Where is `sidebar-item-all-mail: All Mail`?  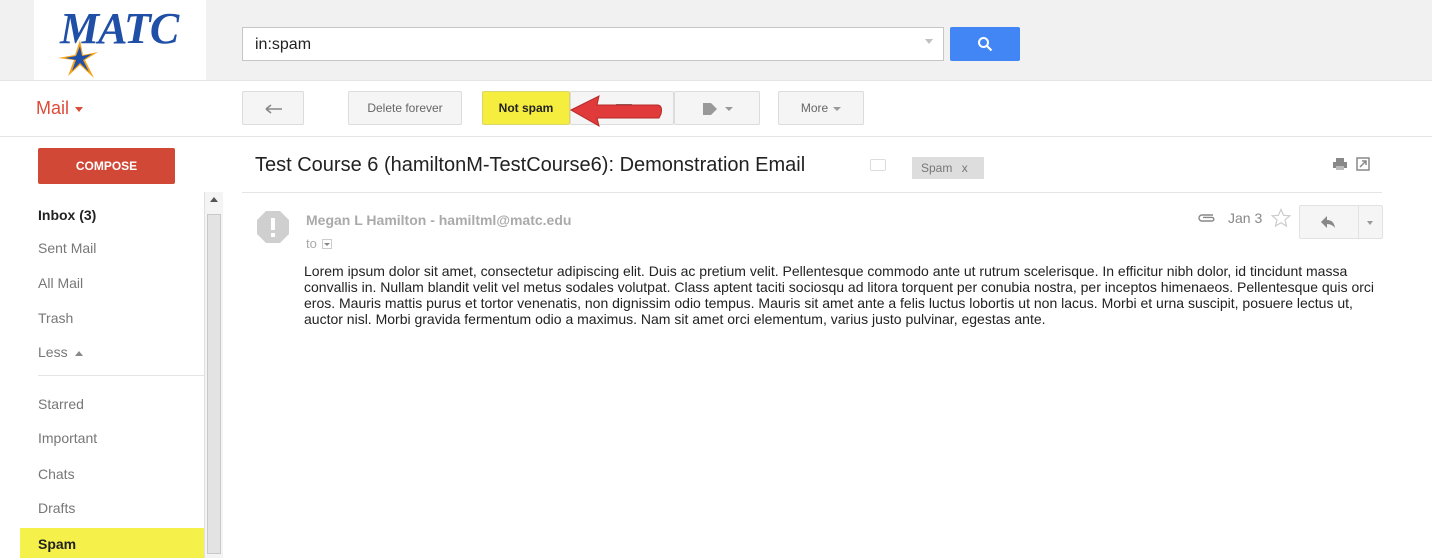 sidebar-item-all-mail: All Mail is located at coordinates (60, 283).